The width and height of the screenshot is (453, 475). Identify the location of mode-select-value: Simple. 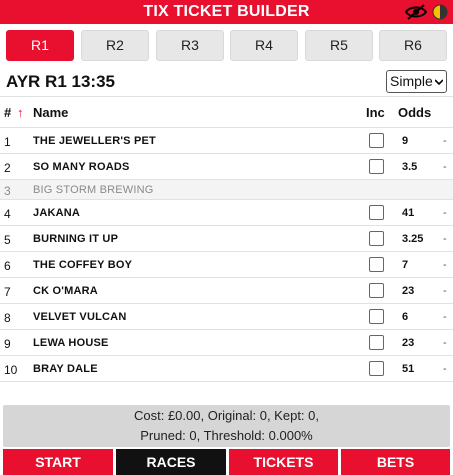
(411, 81).